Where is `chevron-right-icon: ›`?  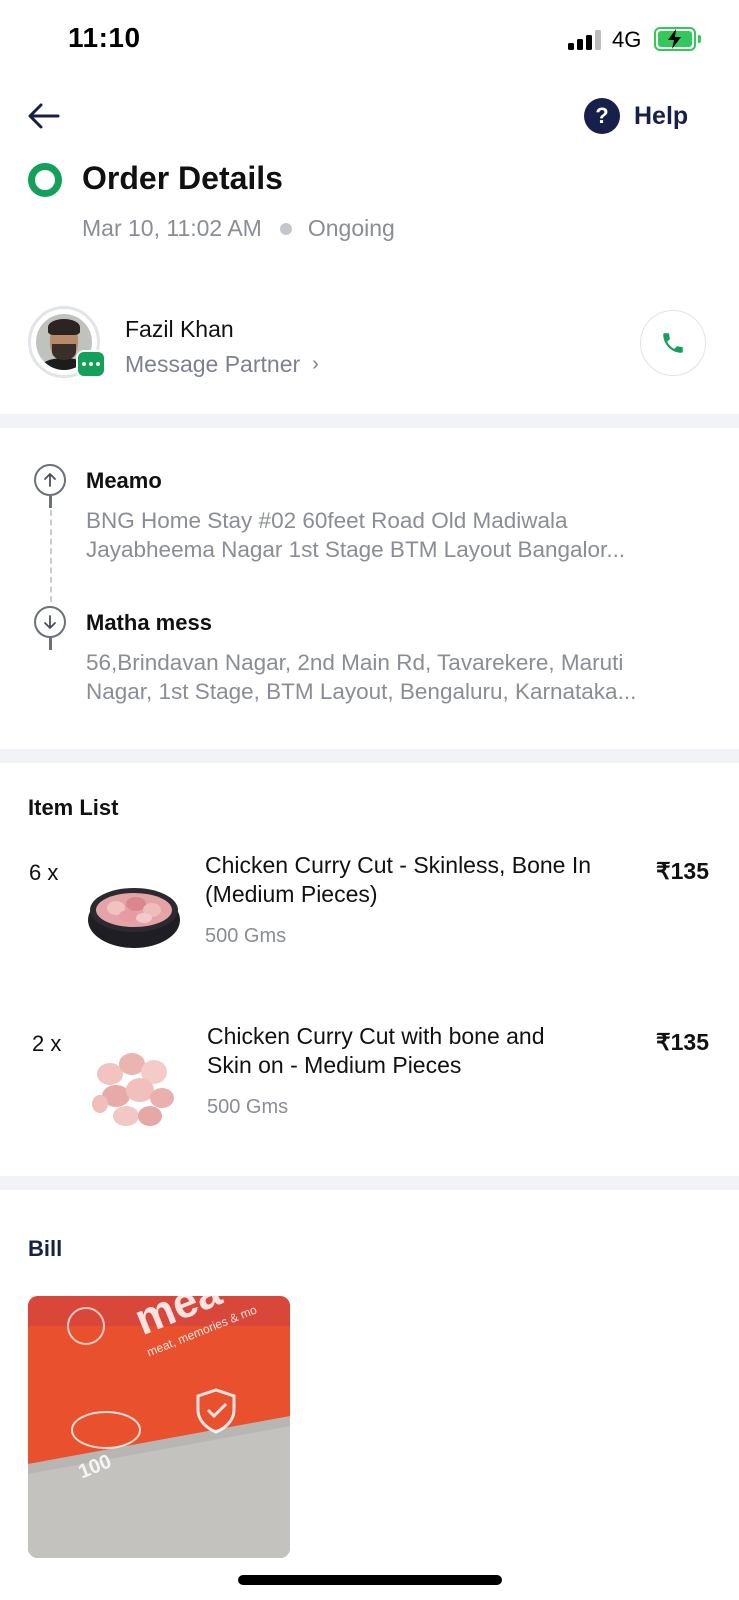 chevron-right-icon: › is located at coordinates (315, 364).